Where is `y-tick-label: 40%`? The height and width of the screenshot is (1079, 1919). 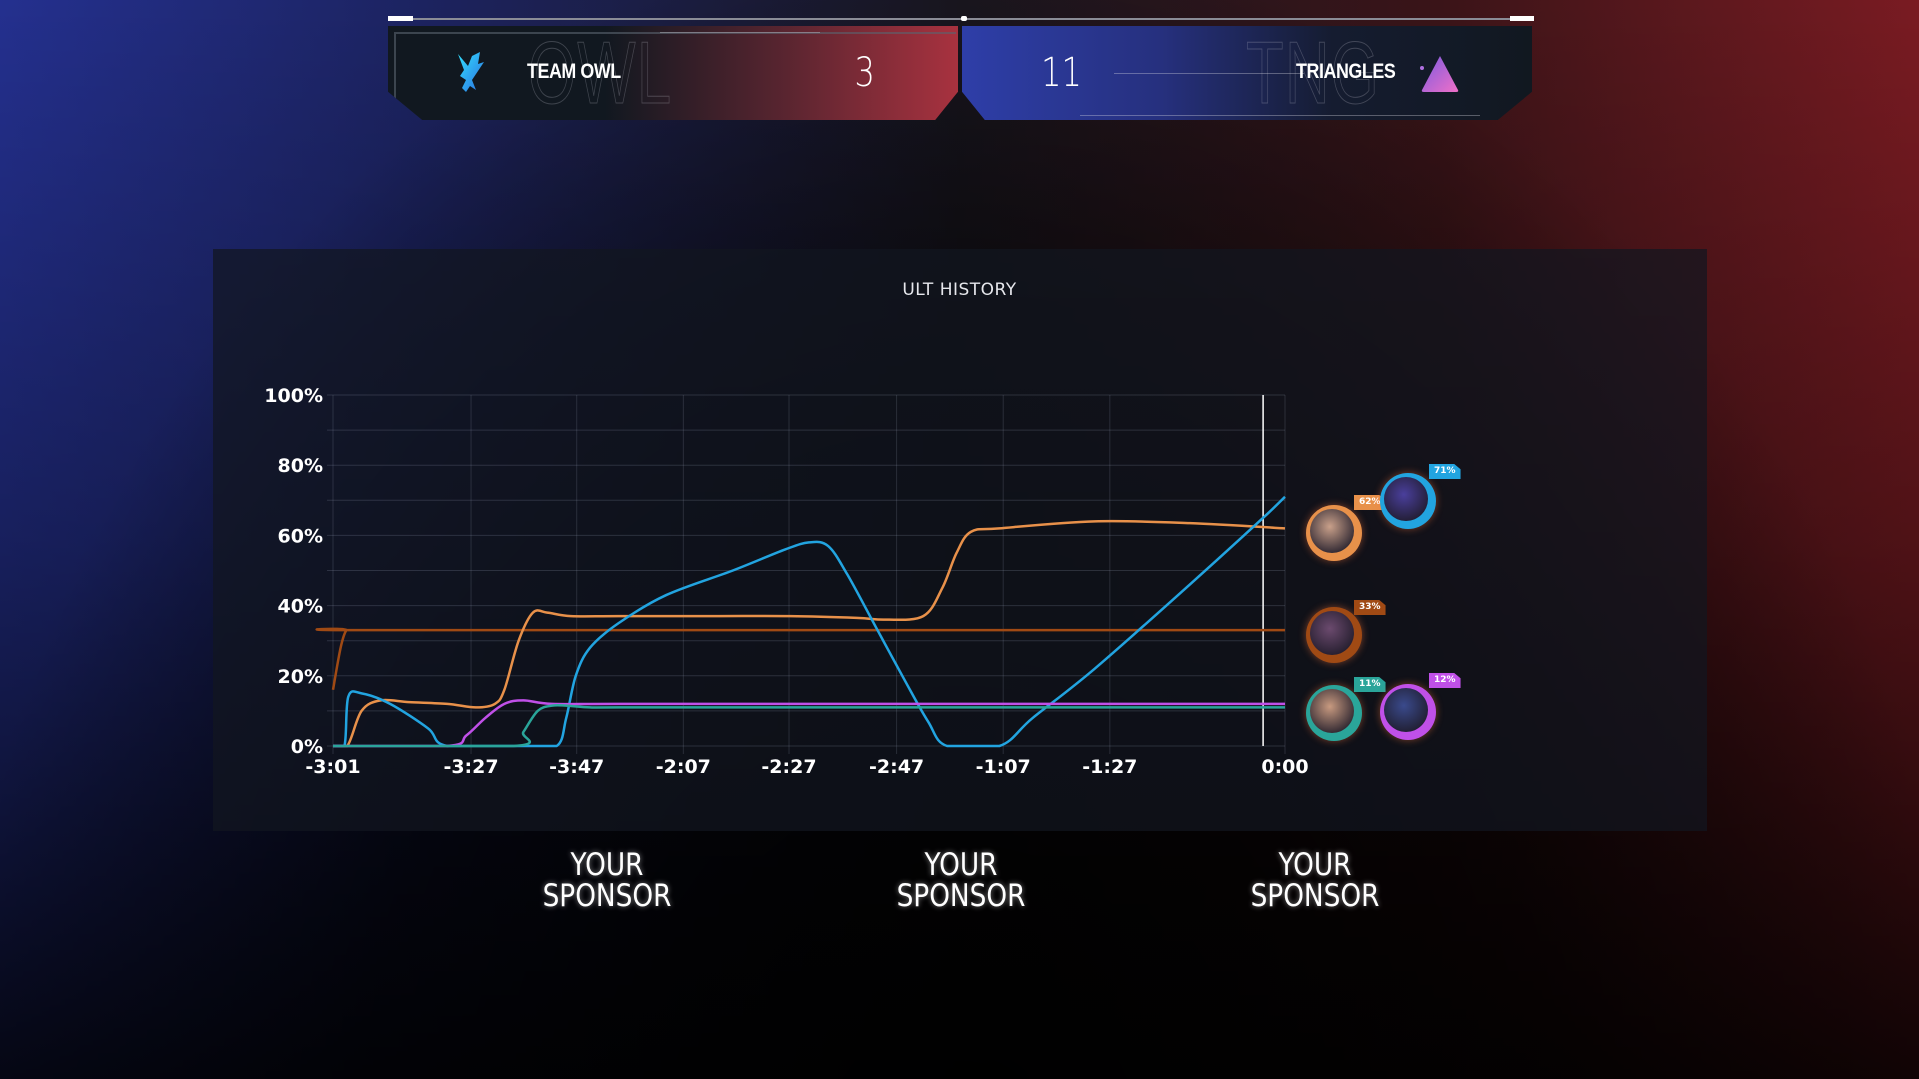 y-tick-label: 40% is located at coordinates (300, 607).